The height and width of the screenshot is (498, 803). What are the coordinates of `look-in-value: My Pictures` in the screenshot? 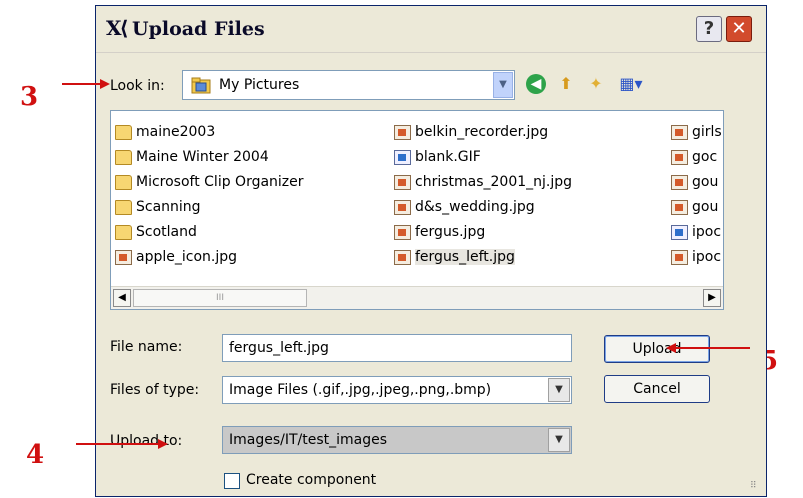 It's located at (259, 85).